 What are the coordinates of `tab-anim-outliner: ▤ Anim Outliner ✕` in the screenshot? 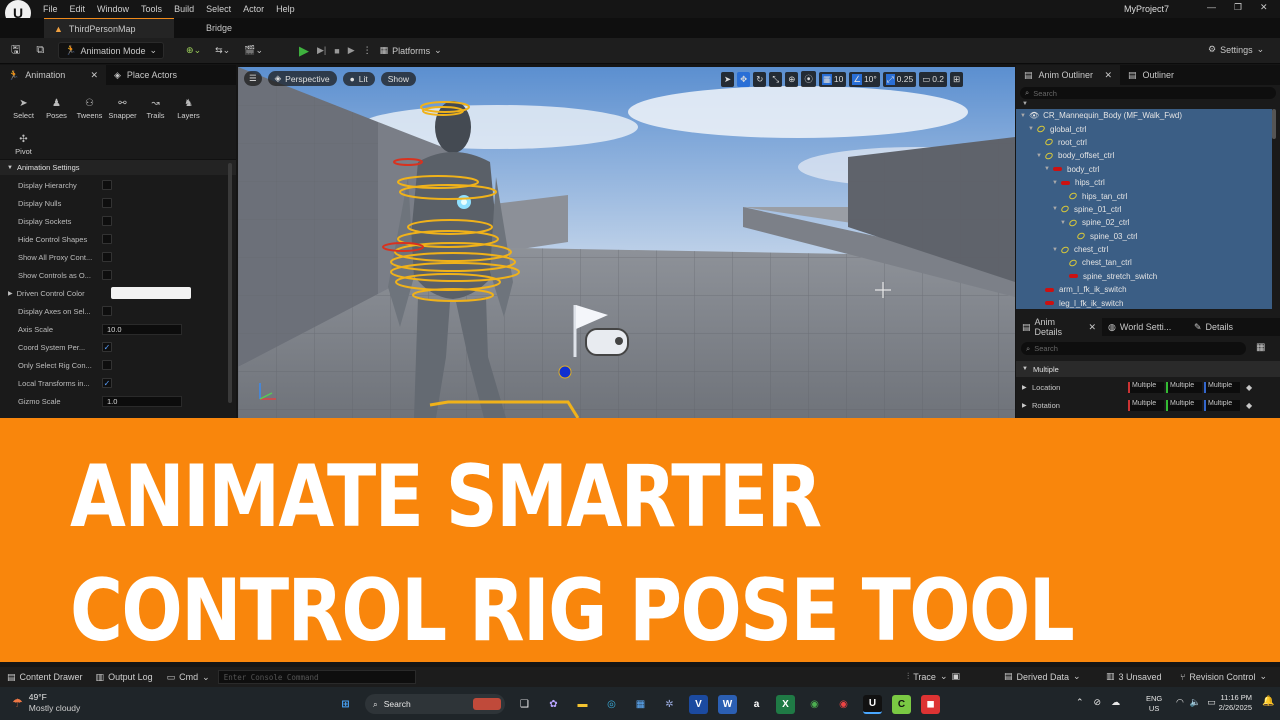 It's located at (1068, 75).